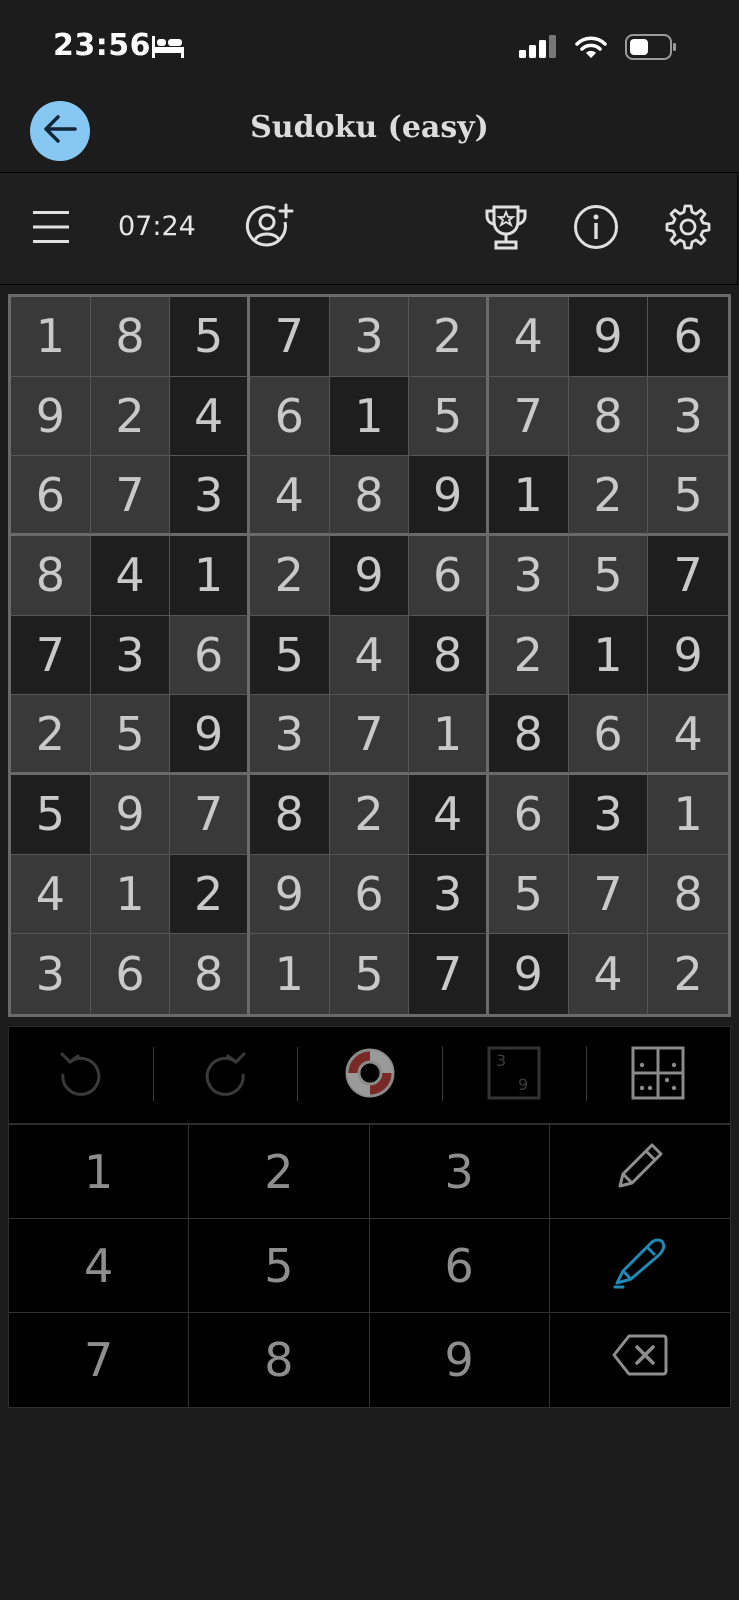 This screenshot has height=1600, width=739. Describe the element at coordinates (657, 1075) in the screenshot. I see `grid-view-button` at that location.